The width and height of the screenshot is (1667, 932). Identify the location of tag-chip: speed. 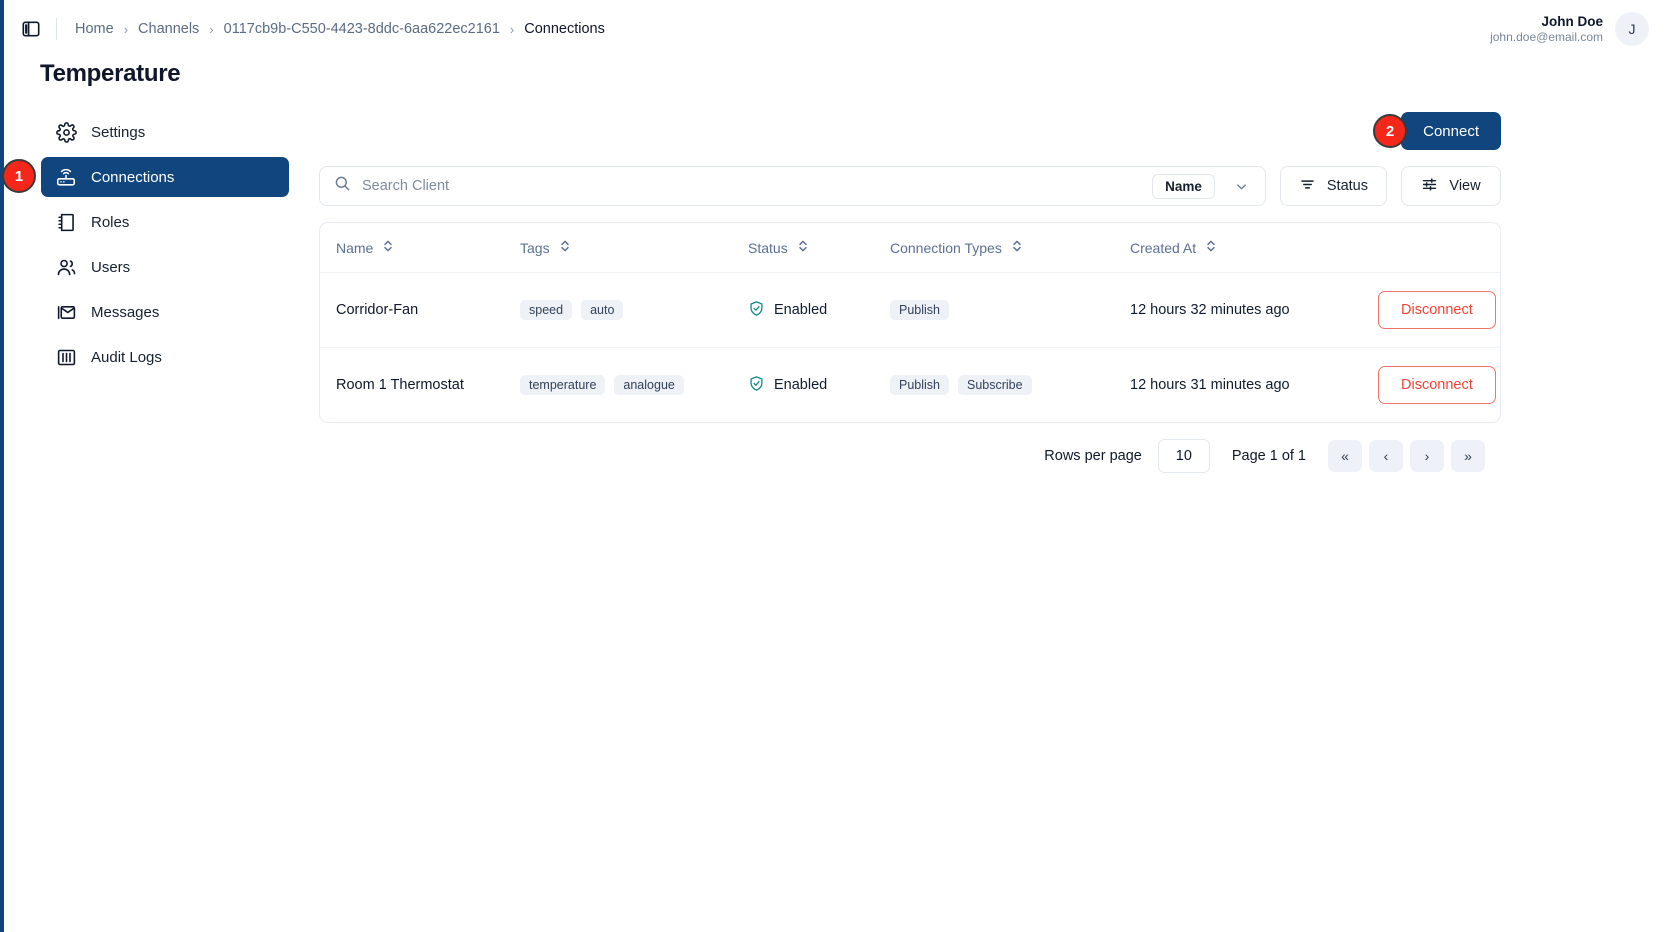
(546, 310).